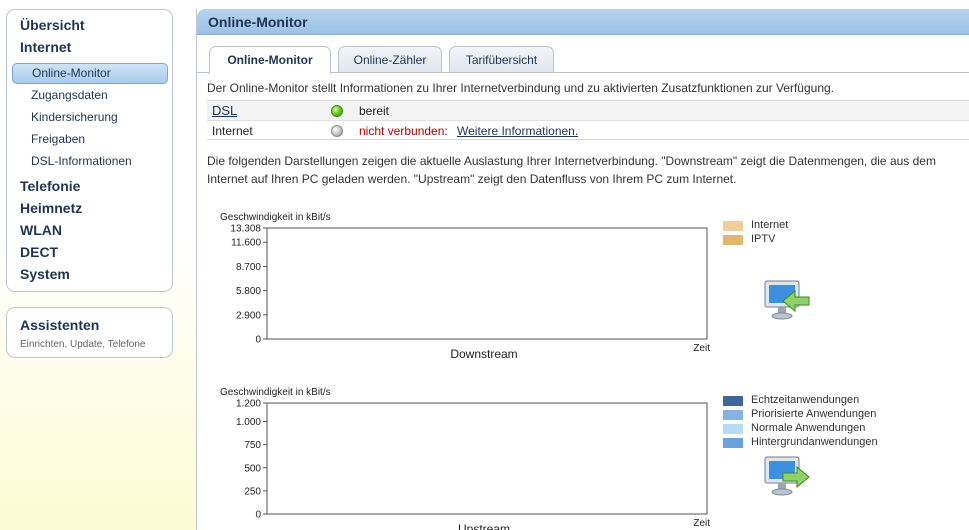 This screenshot has width=969, height=530. Describe the element at coordinates (248, 404) in the screenshot. I see `y-tick-label: 1.200` at that location.